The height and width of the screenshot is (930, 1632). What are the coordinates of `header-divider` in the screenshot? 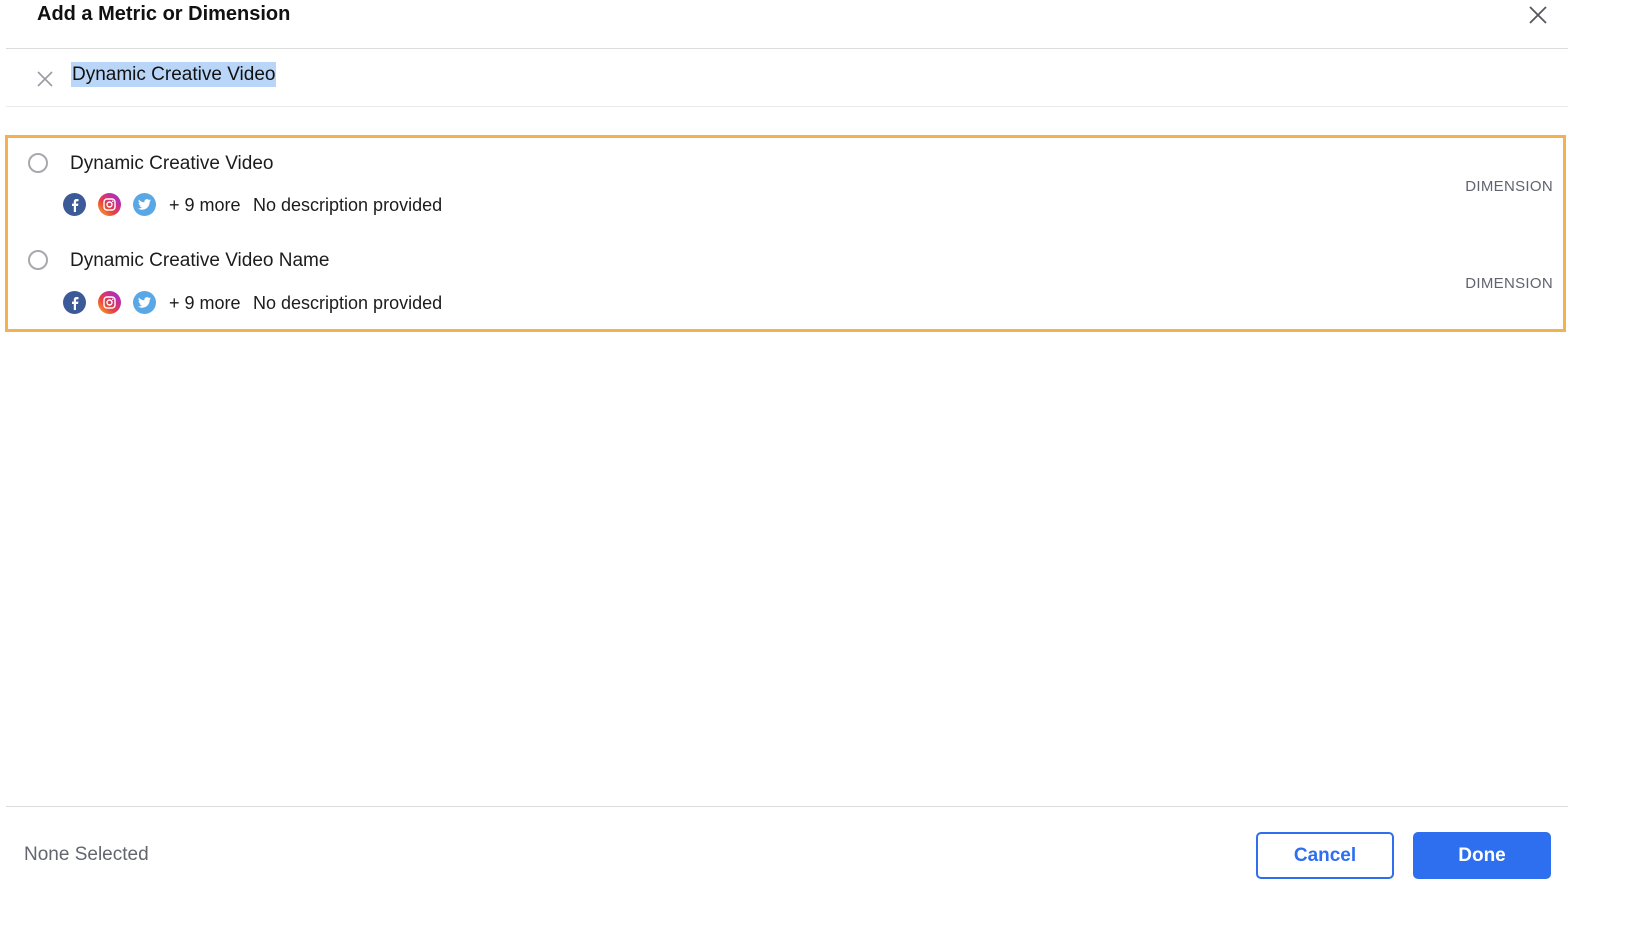 It's located at (787, 48).